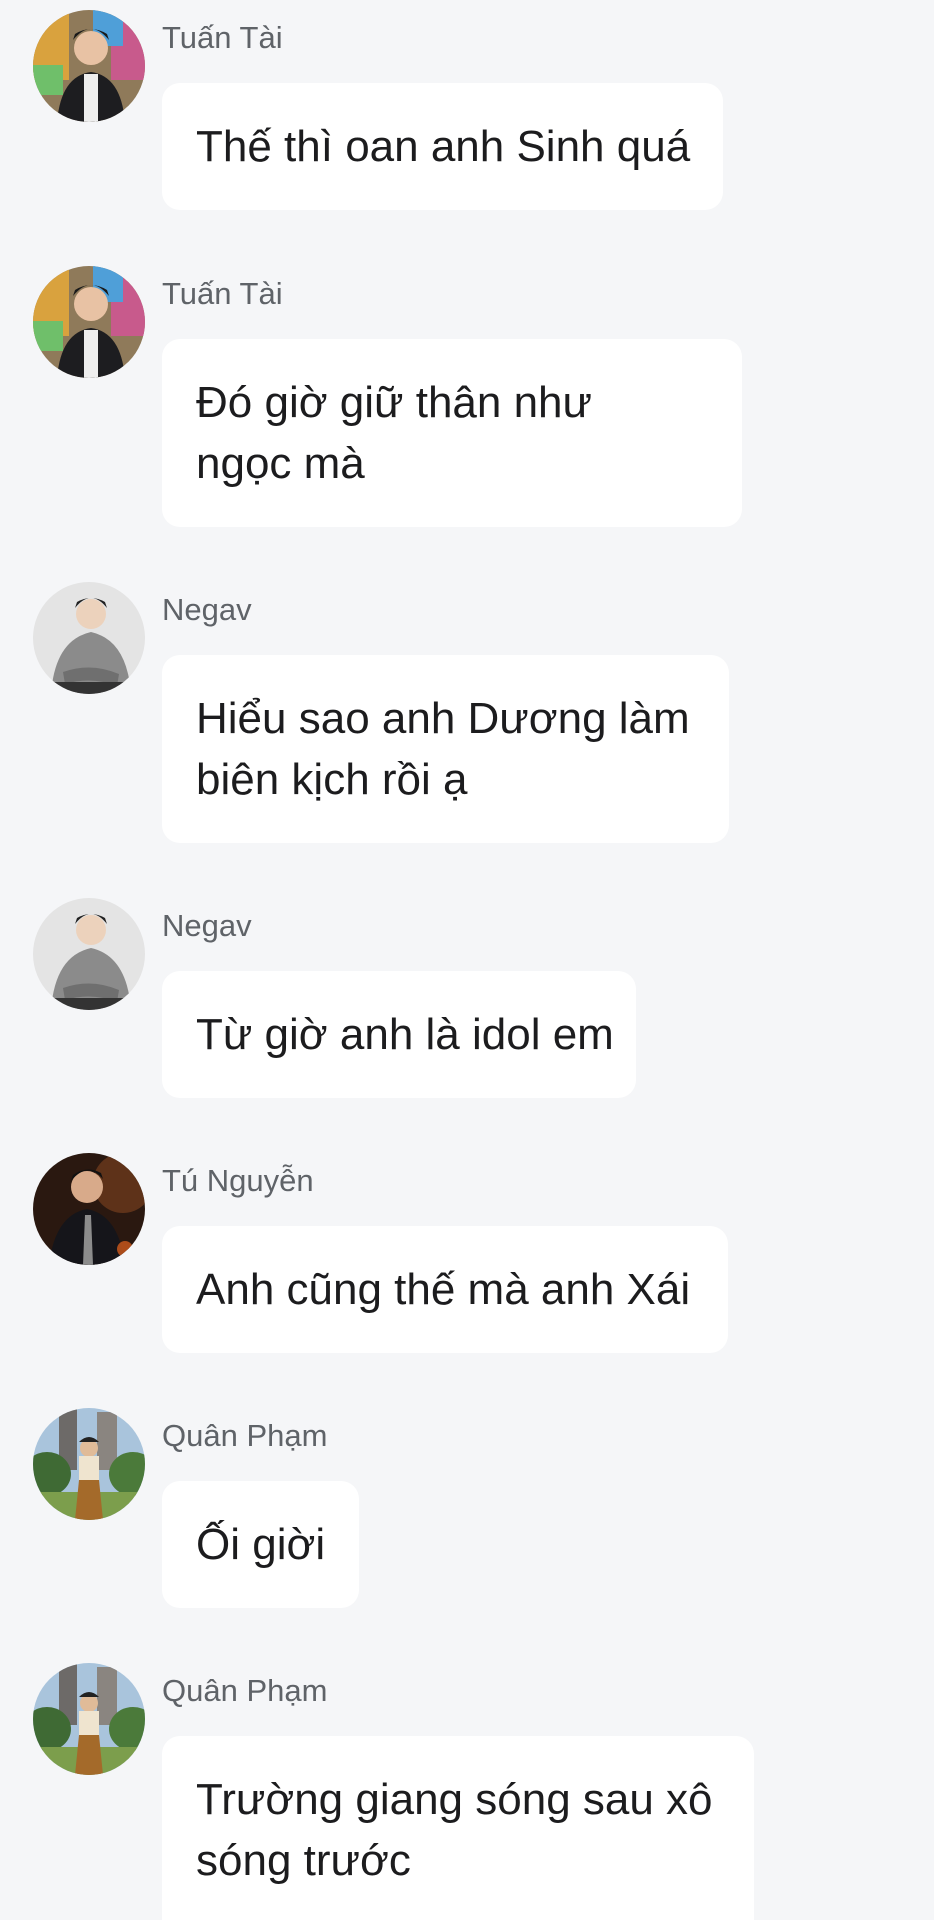  What do you see at coordinates (452, 433) in the screenshot?
I see `message-bubble: Đó giờ giữ thân như ngọc mà` at bounding box center [452, 433].